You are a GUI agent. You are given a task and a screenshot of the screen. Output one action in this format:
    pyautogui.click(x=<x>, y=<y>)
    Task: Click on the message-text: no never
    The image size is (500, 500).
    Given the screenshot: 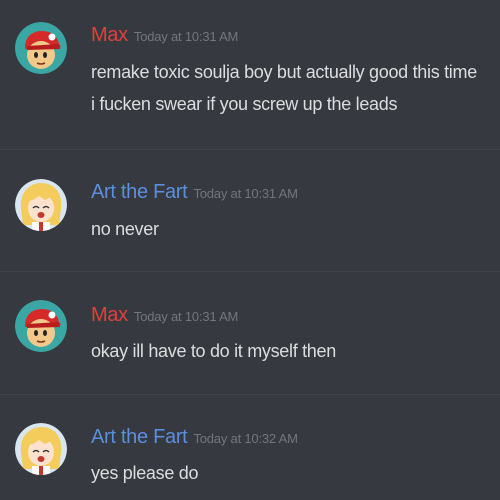 What is the action you would take?
    pyautogui.click(x=125, y=229)
    